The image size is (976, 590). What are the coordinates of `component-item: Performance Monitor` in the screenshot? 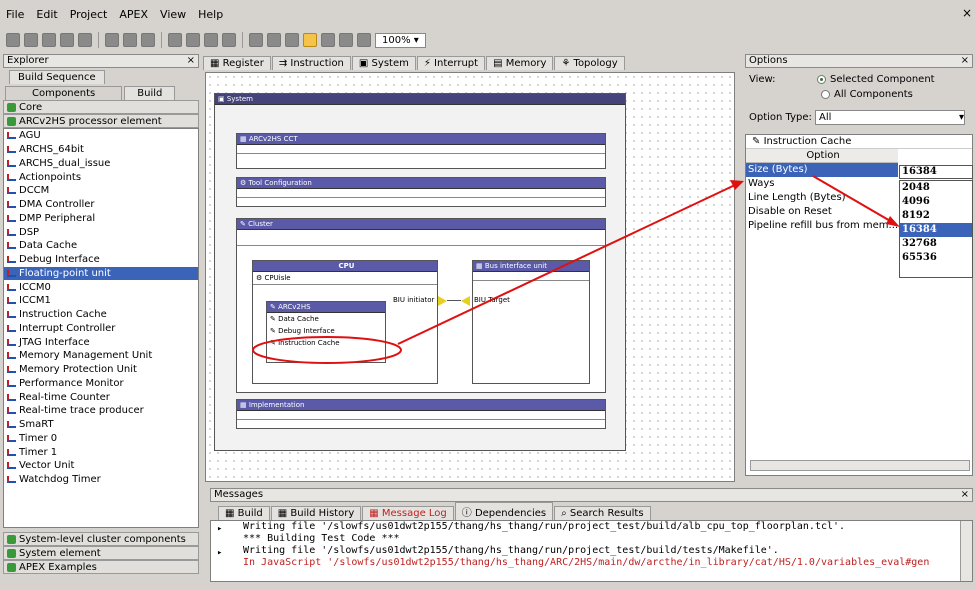 It's located at (101, 384).